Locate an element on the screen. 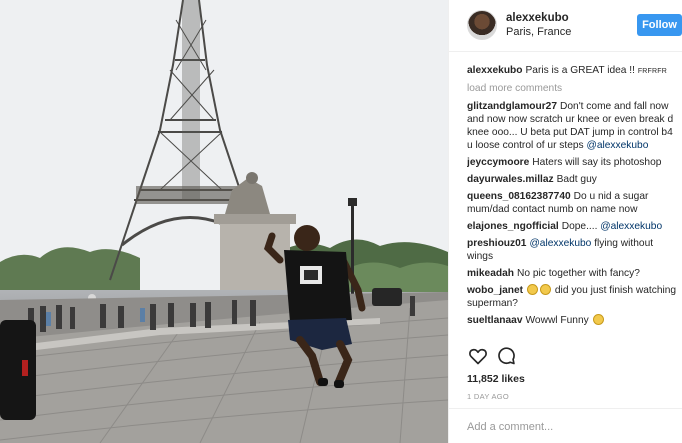  comment-button is located at coordinates (506, 357).